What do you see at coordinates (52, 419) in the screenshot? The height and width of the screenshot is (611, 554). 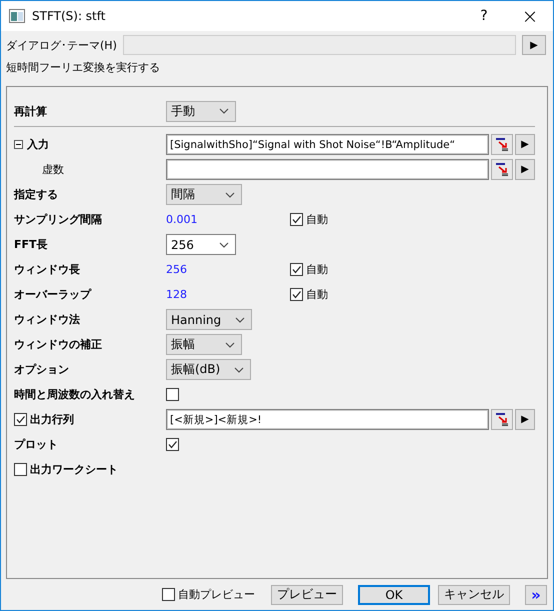 I see `setting-label: 出力行列` at bounding box center [52, 419].